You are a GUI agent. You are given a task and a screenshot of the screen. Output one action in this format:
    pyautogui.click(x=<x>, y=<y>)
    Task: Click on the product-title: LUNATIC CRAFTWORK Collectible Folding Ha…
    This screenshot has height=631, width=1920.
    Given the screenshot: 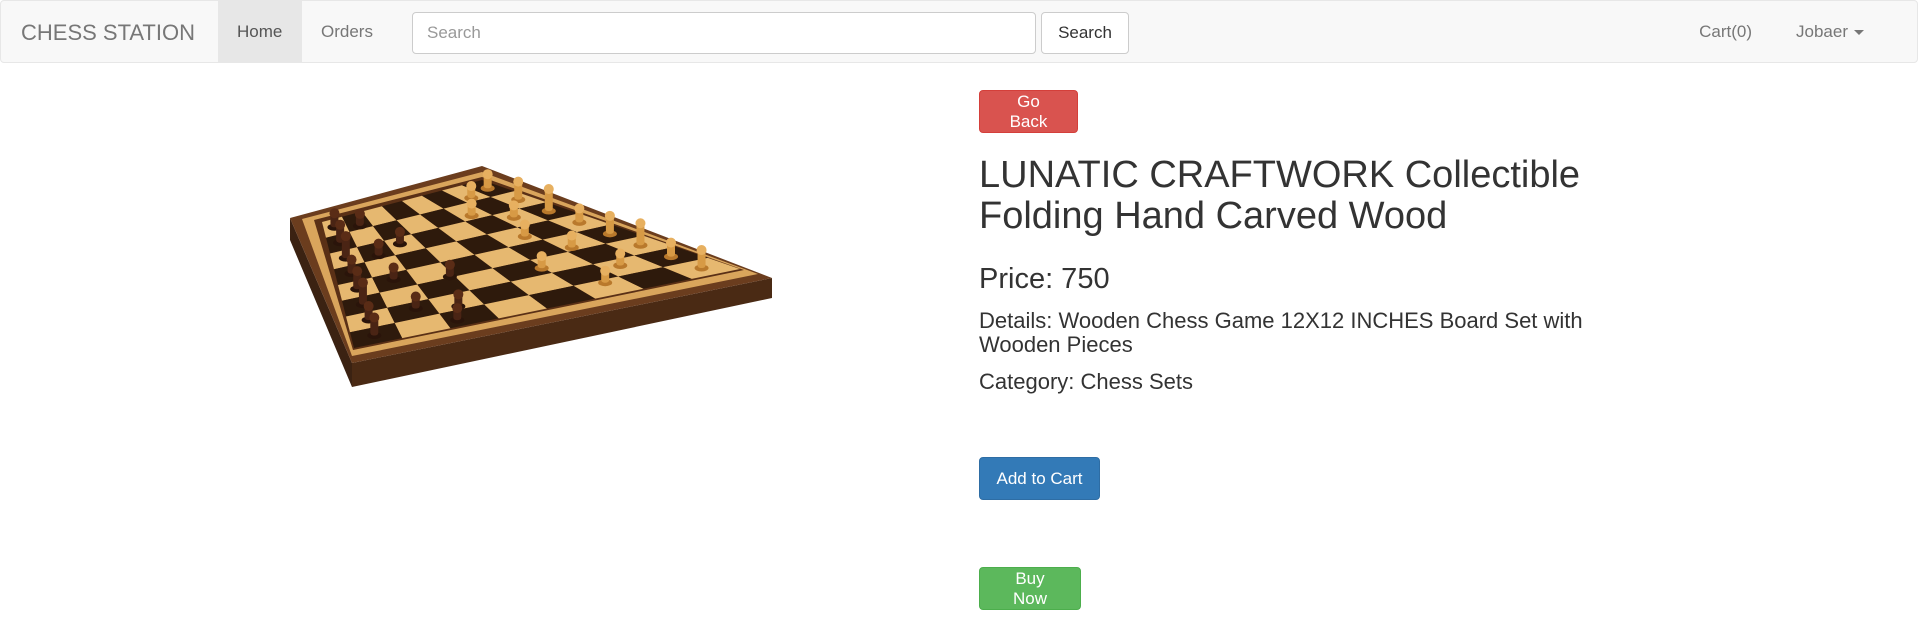 What is the action you would take?
    pyautogui.click(x=1280, y=195)
    